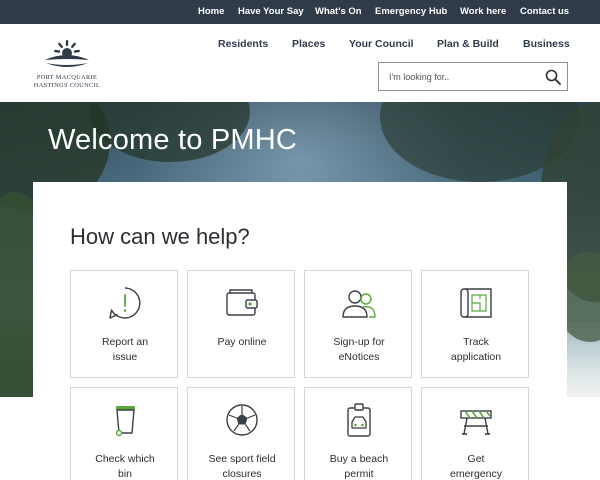 This screenshot has height=480, width=600. Describe the element at coordinates (475, 324) in the screenshot. I see `card-track-application: Track application` at that location.